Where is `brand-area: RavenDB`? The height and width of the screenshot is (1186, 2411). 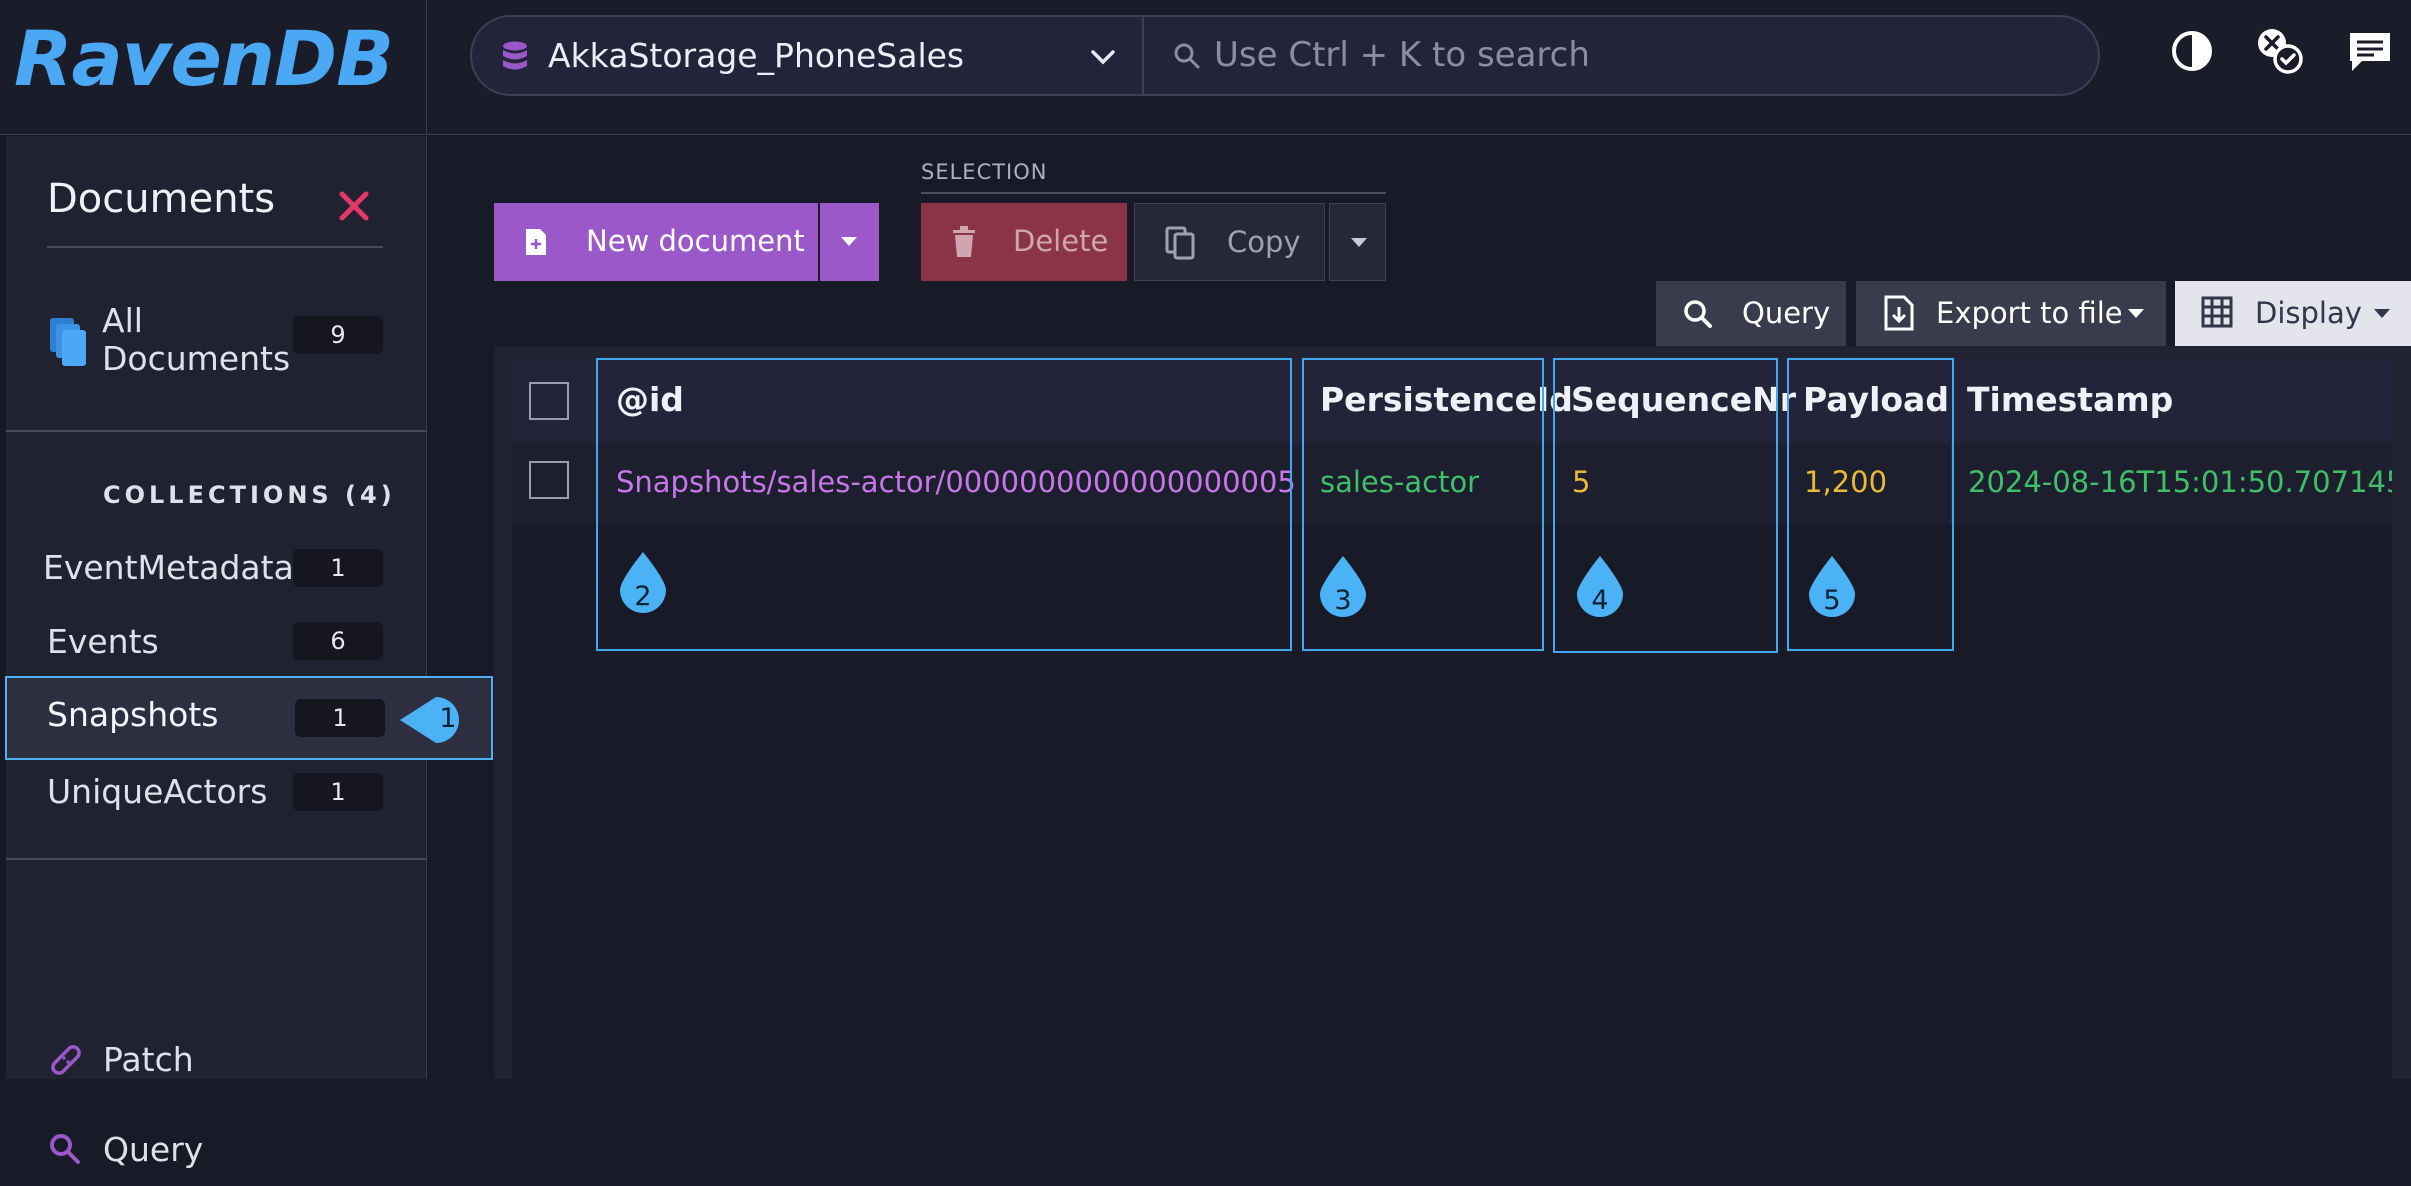
brand-area: RavenDB is located at coordinates (213, 67).